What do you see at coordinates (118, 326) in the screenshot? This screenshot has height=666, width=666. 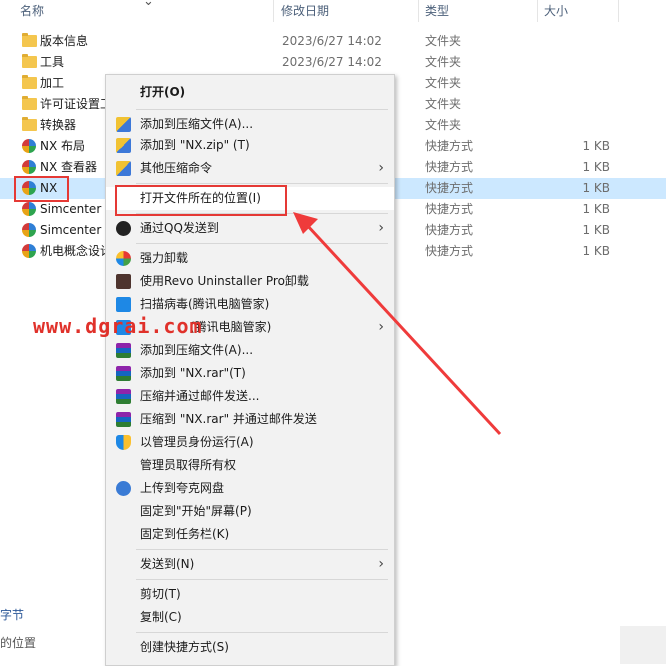 I see `watermark: www.dgrai.com` at bounding box center [118, 326].